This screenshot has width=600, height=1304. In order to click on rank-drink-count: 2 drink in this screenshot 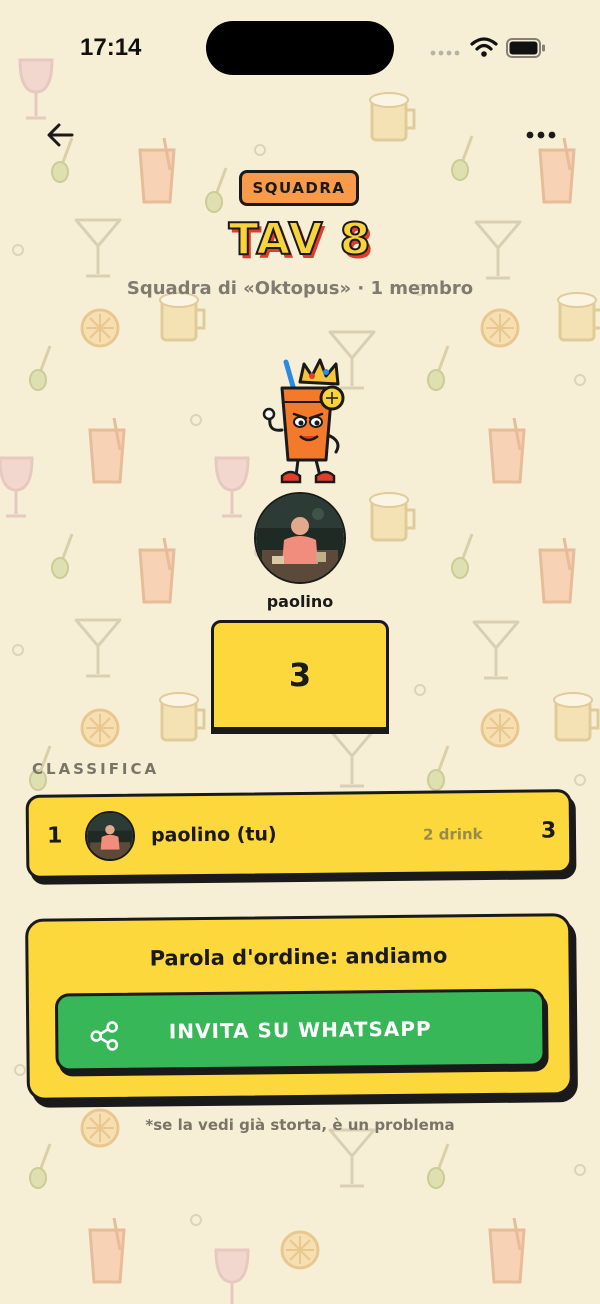, I will do `click(452, 834)`.